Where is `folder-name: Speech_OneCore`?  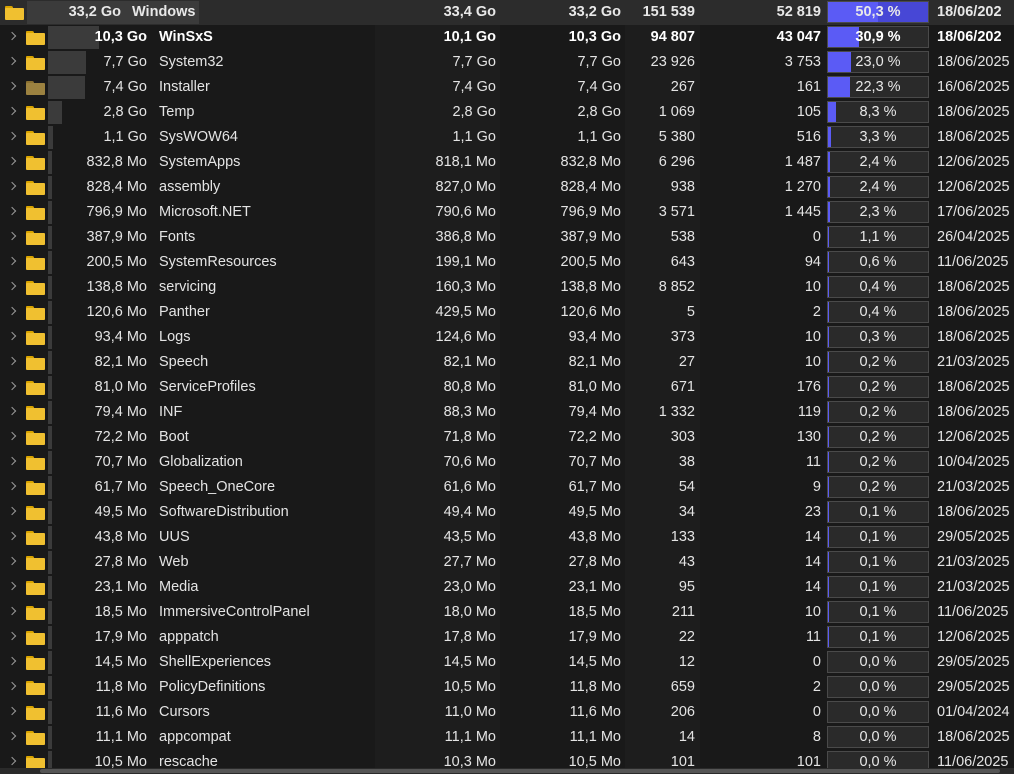 folder-name: Speech_OneCore is located at coordinates (217, 487).